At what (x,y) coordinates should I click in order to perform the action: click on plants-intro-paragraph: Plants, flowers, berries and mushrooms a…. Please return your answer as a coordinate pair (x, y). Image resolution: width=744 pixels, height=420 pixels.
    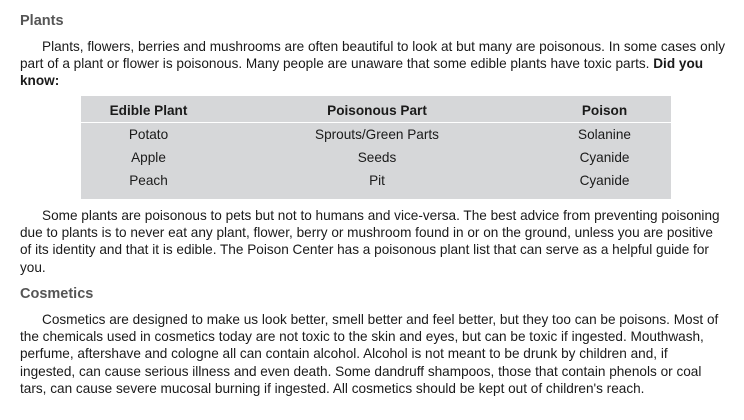
    Looking at the image, I should click on (373, 64).